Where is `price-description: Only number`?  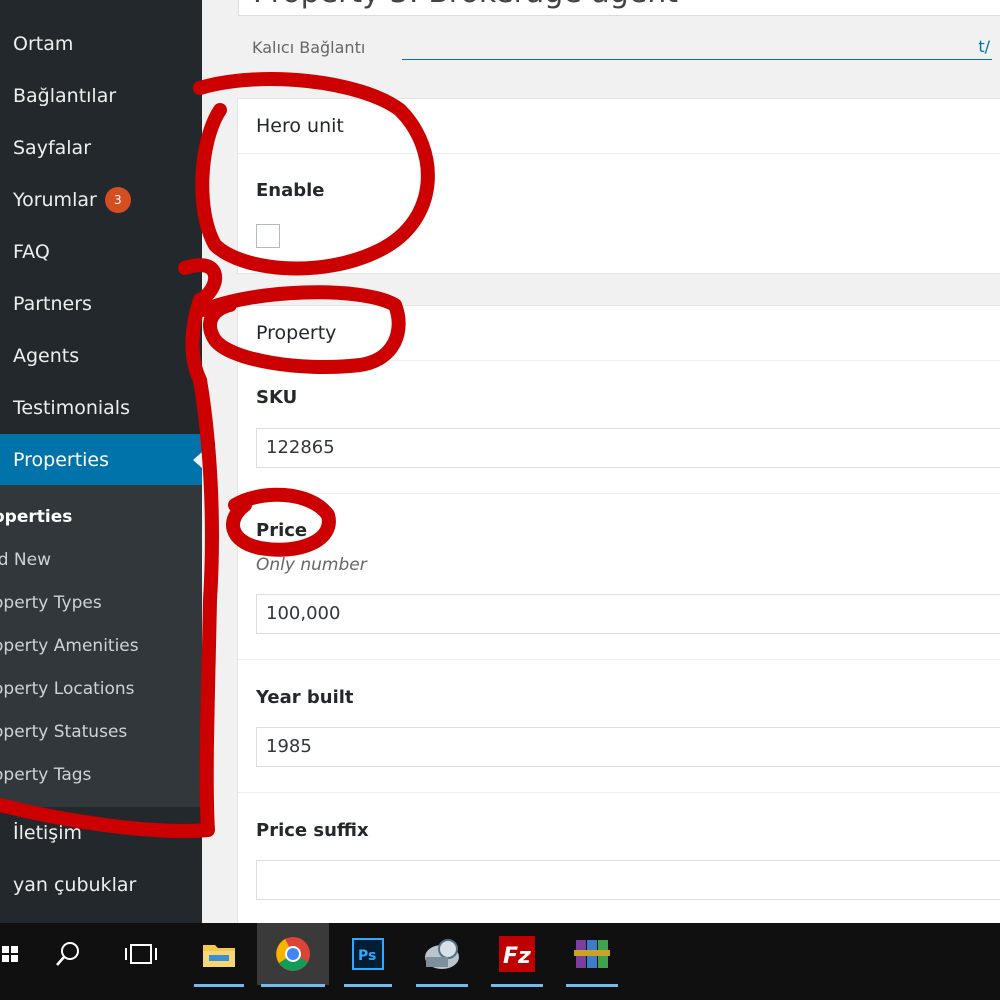 price-description: Only number is located at coordinates (311, 565).